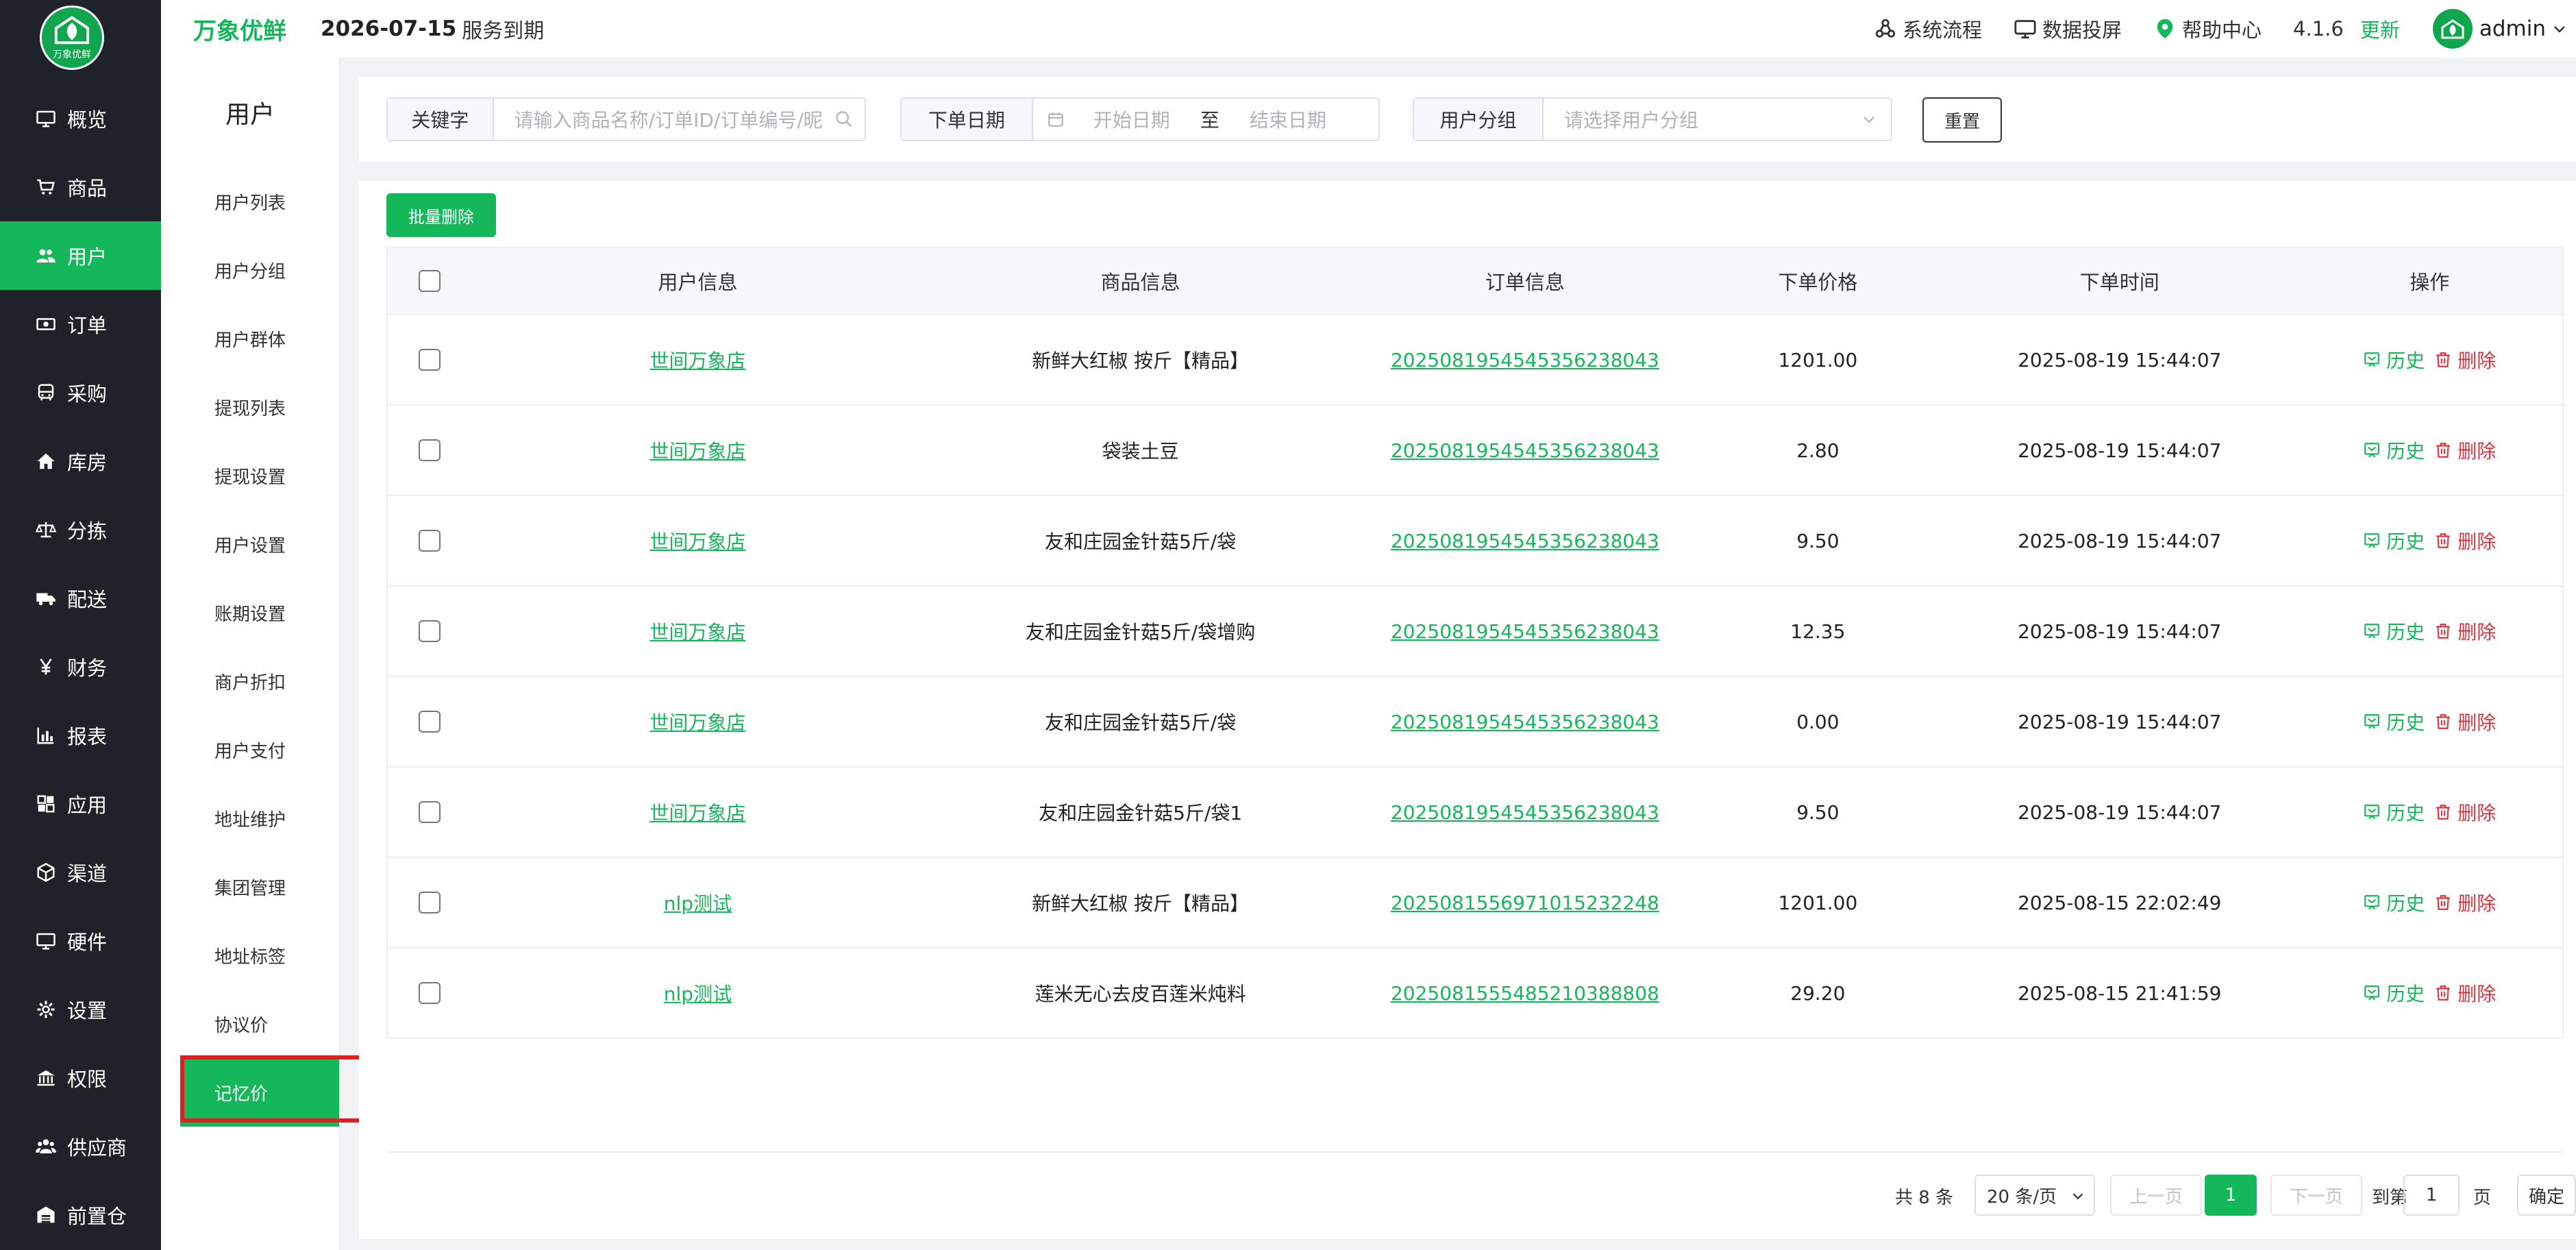 This screenshot has height=1250, width=2576. Describe the element at coordinates (250, 612) in the screenshot. I see `subnav-item-6: 账期设置` at that location.